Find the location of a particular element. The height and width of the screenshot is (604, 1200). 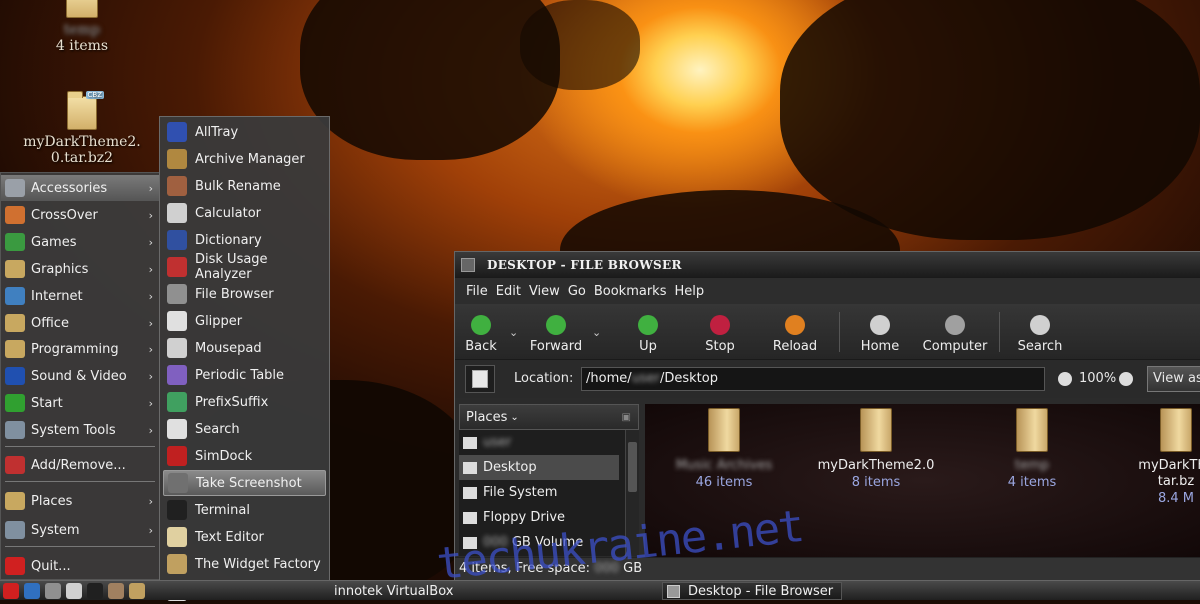

zoom-out-icon is located at coordinates (1065, 379).